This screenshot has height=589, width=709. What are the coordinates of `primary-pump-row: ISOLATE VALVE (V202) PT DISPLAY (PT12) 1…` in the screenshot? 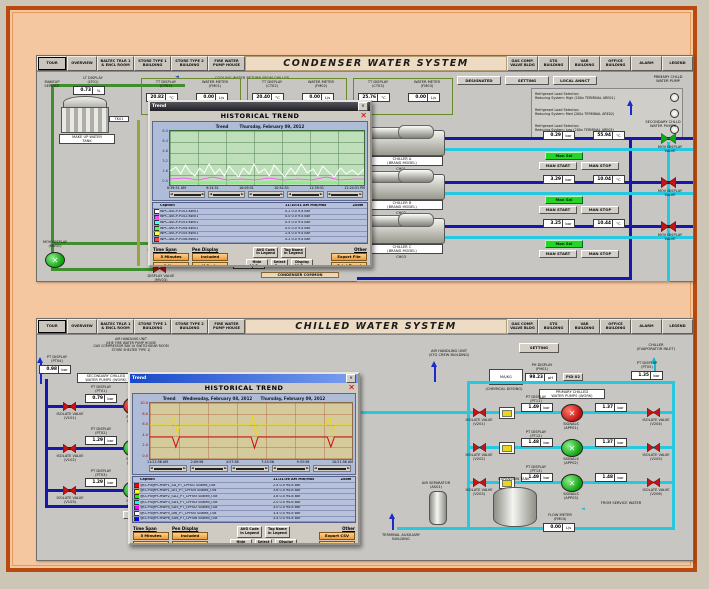 It's located at (572, 448).